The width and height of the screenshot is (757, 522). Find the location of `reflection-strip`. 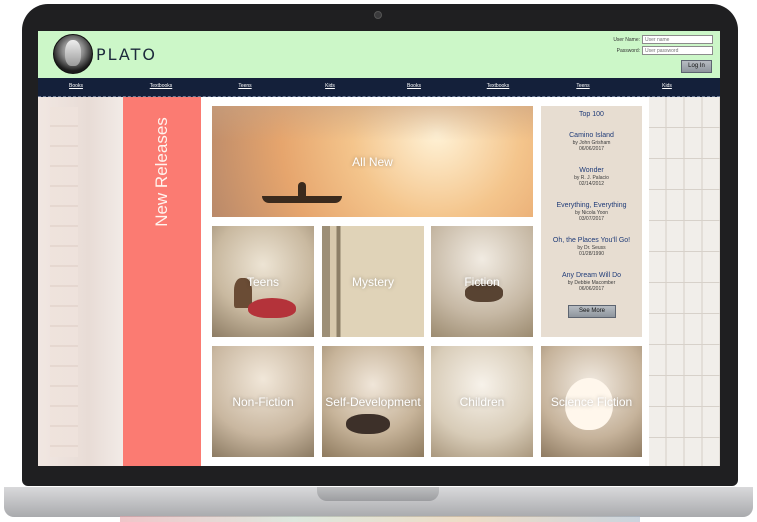

reflection-strip is located at coordinates (380, 519).